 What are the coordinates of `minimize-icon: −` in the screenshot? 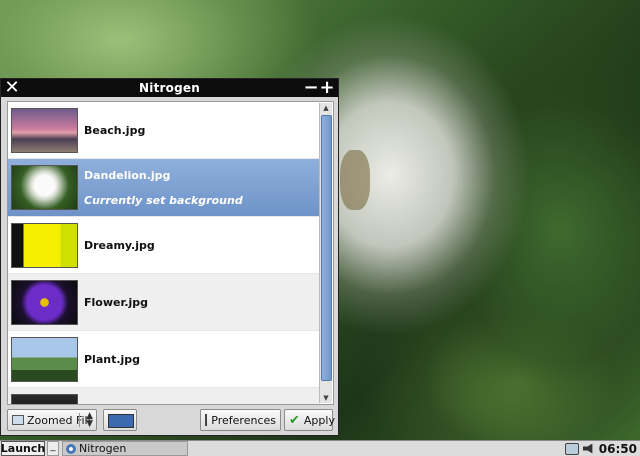 It's located at (311, 88).